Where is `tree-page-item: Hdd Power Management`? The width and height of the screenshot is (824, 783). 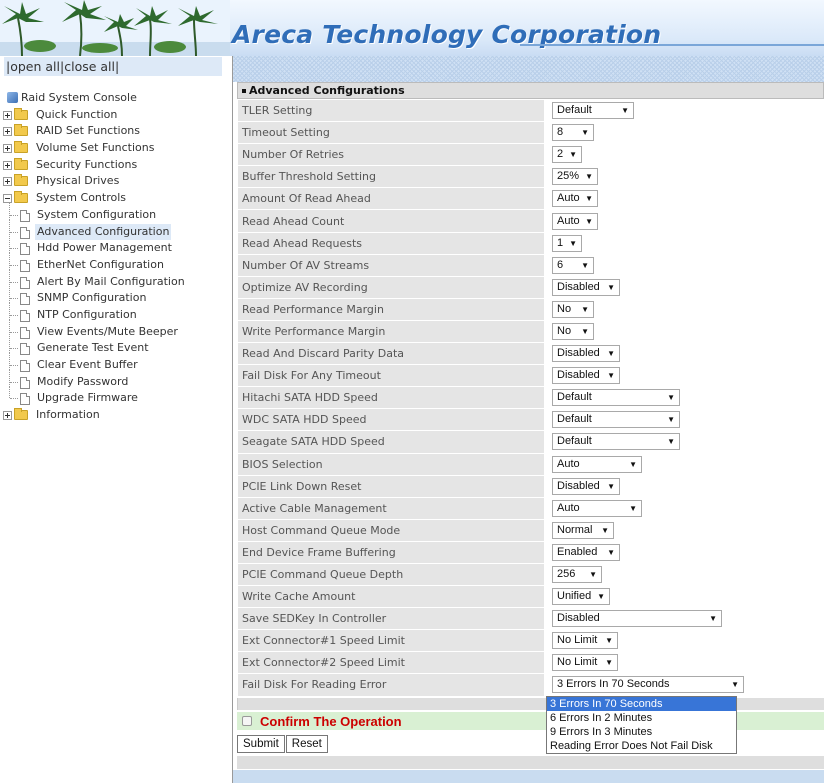 tree-page-item: Hdd Power Management is located at coordinates (116, 246).